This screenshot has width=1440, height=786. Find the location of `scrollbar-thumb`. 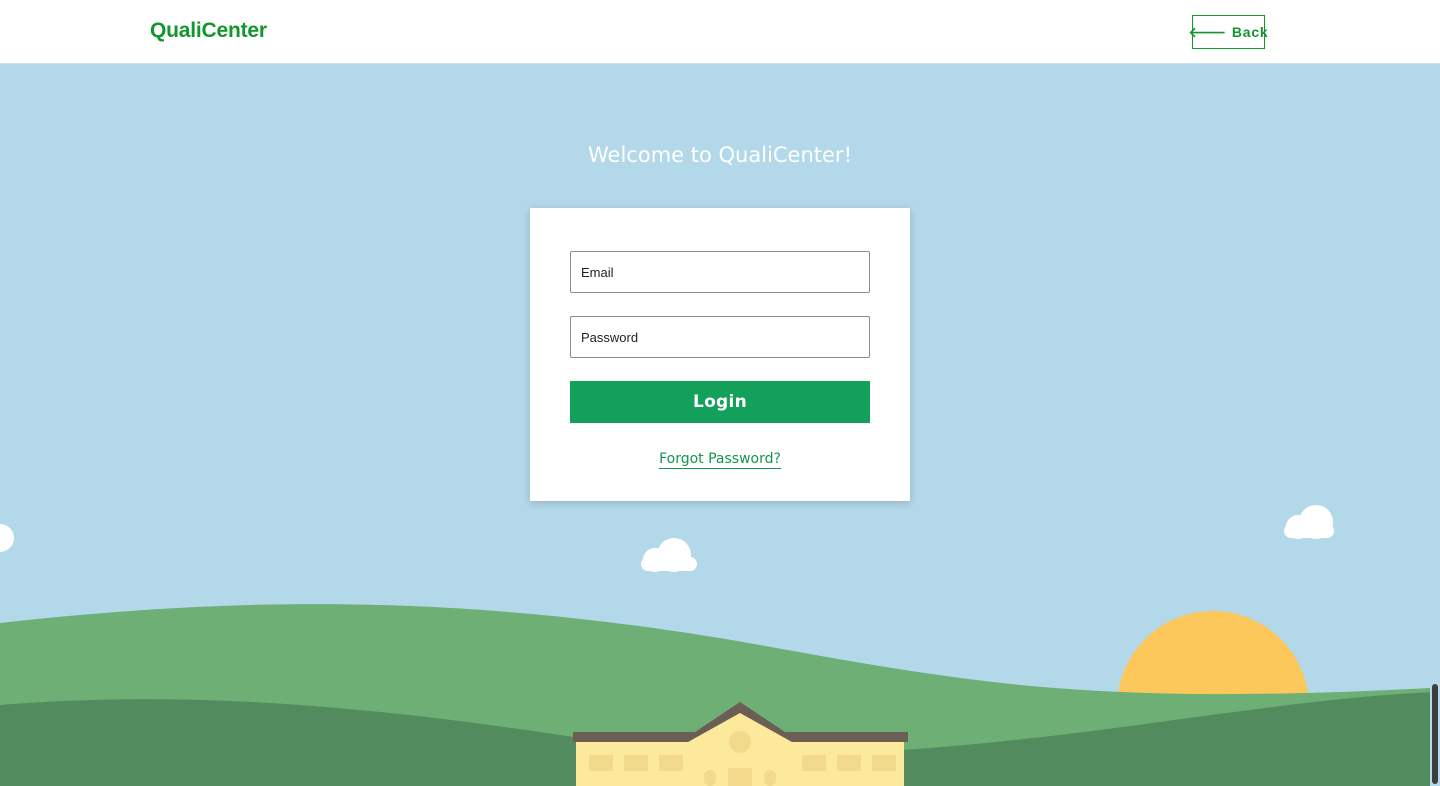

scrollbar-thumb is located at coordinates (1435, 734).